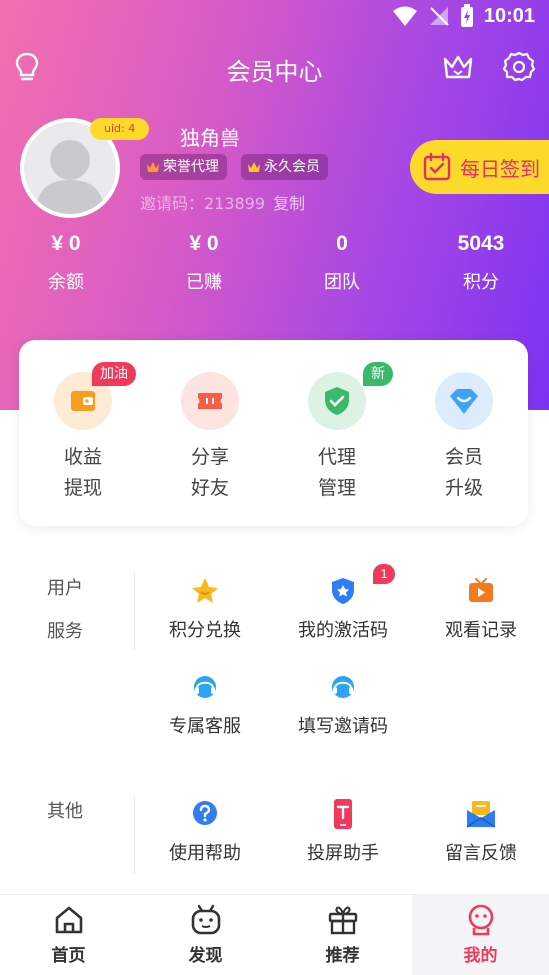 The image size is (549, 975). Describe the element at coordinates (342, 920) in the screenshot. I see `gift-icon` at that location.